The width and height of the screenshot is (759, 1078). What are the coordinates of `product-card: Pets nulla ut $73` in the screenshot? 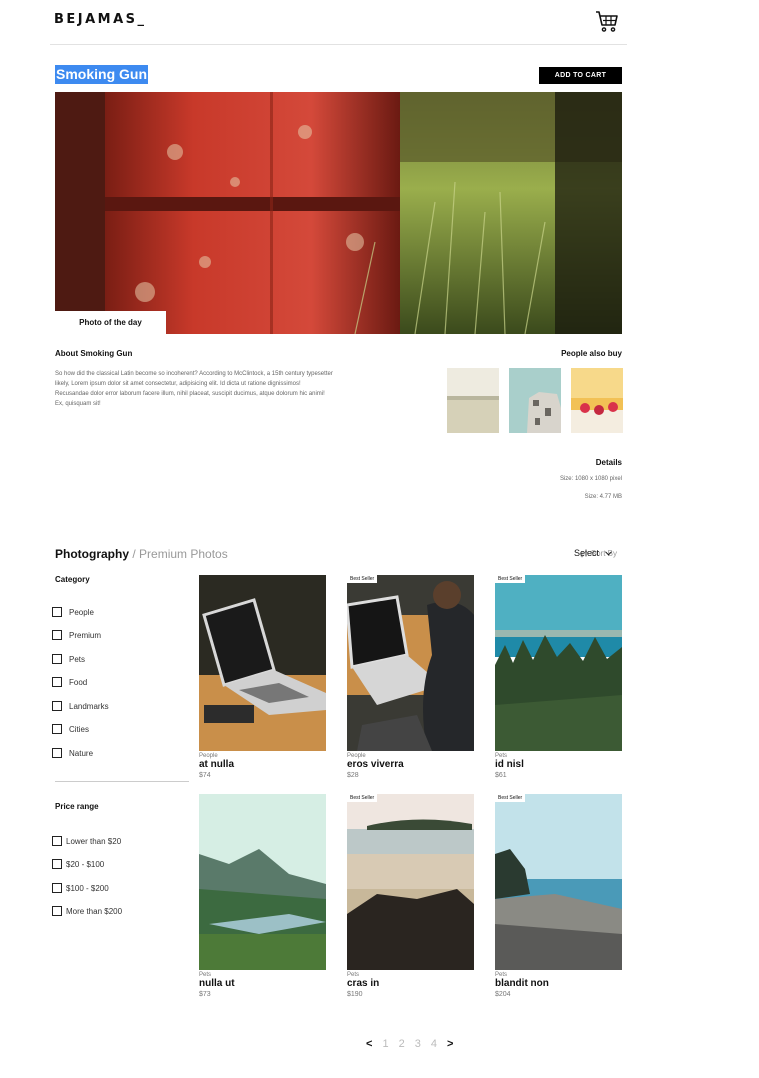 It's located at (262, 896).